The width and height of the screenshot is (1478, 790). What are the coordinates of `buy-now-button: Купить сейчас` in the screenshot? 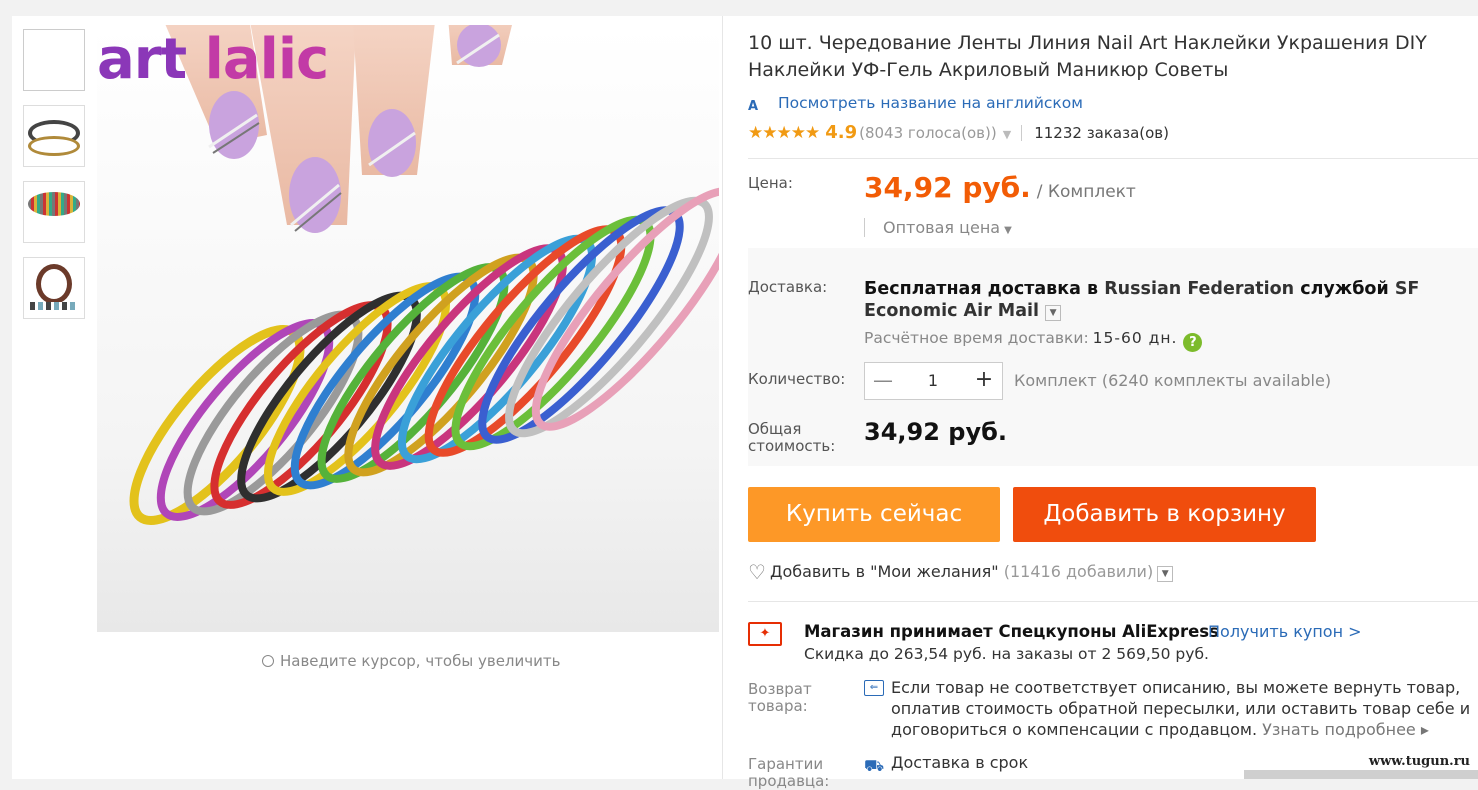 It's located at (874, 514).